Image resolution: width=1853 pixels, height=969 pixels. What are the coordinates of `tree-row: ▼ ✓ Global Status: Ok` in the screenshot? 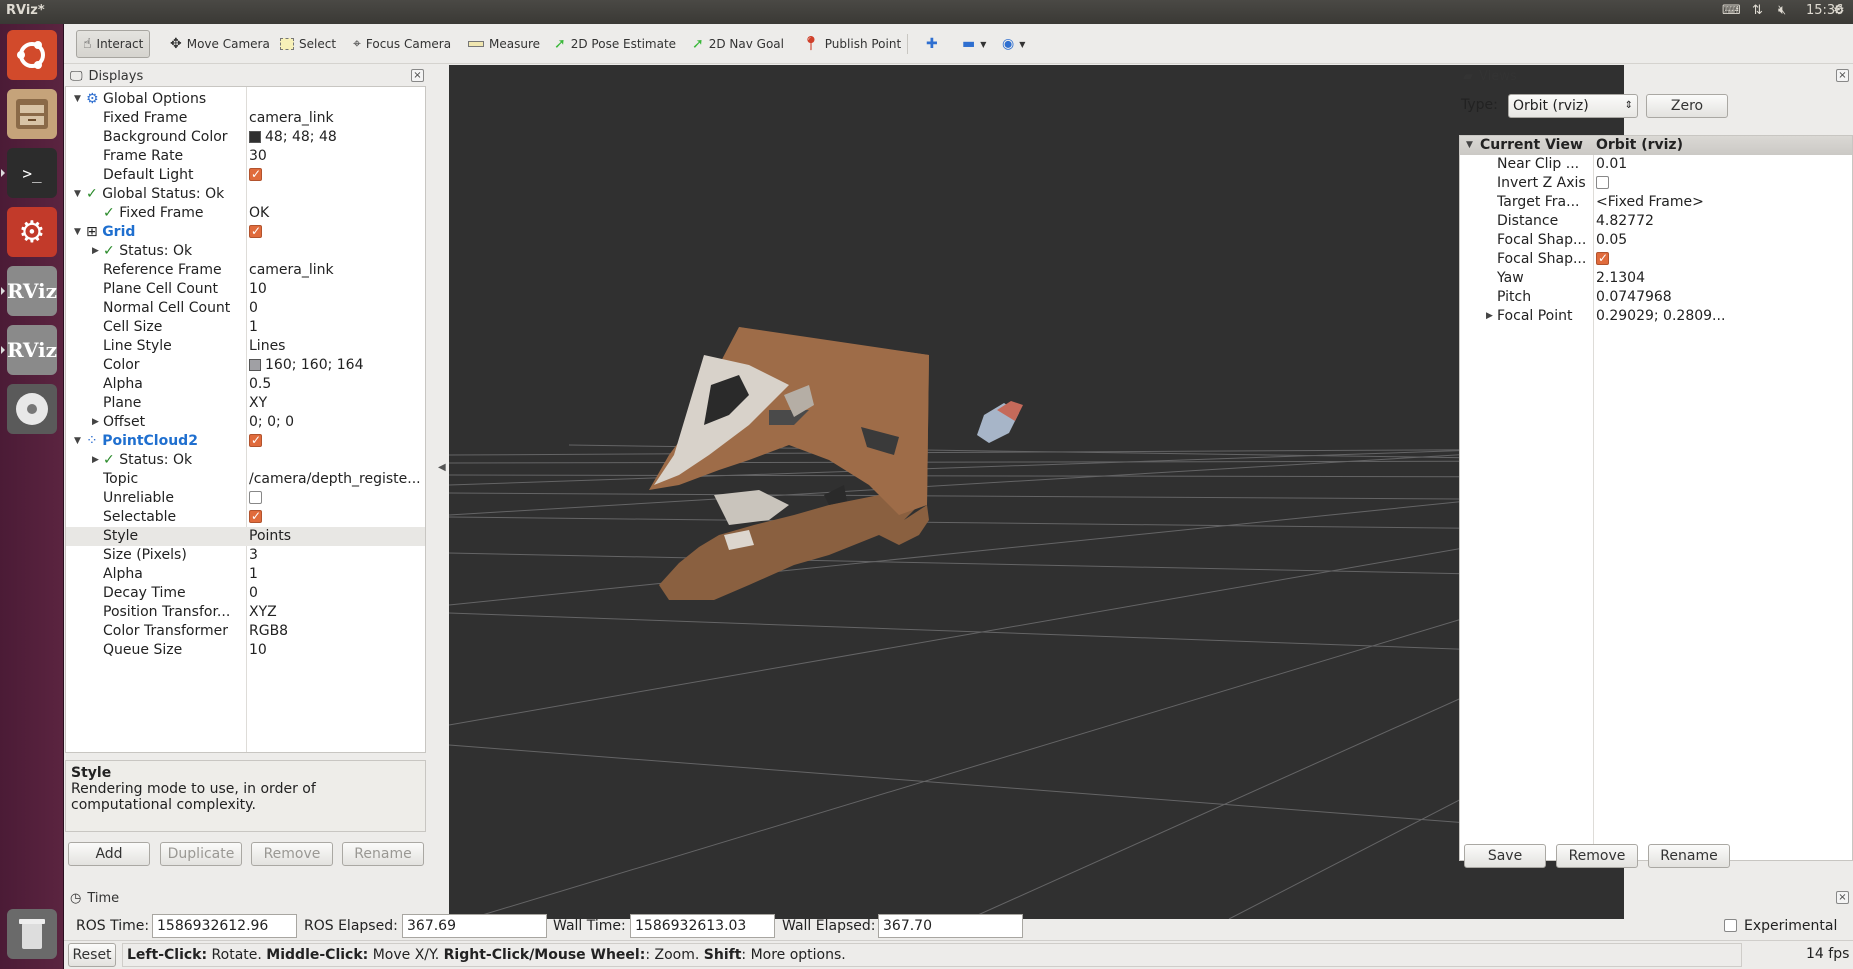 It's located at (245, 194).